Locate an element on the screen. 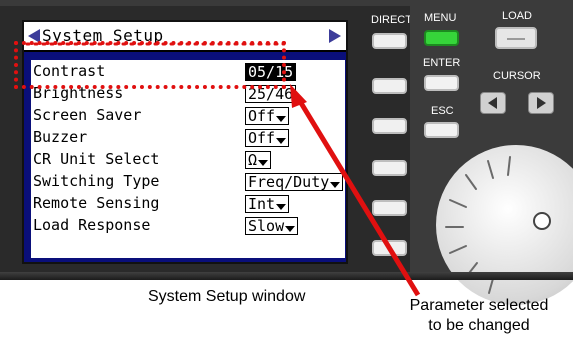 The height and width of the screenshot is (342, 573). setup-row-value: 25/46 is located at coordinates (271, 94).